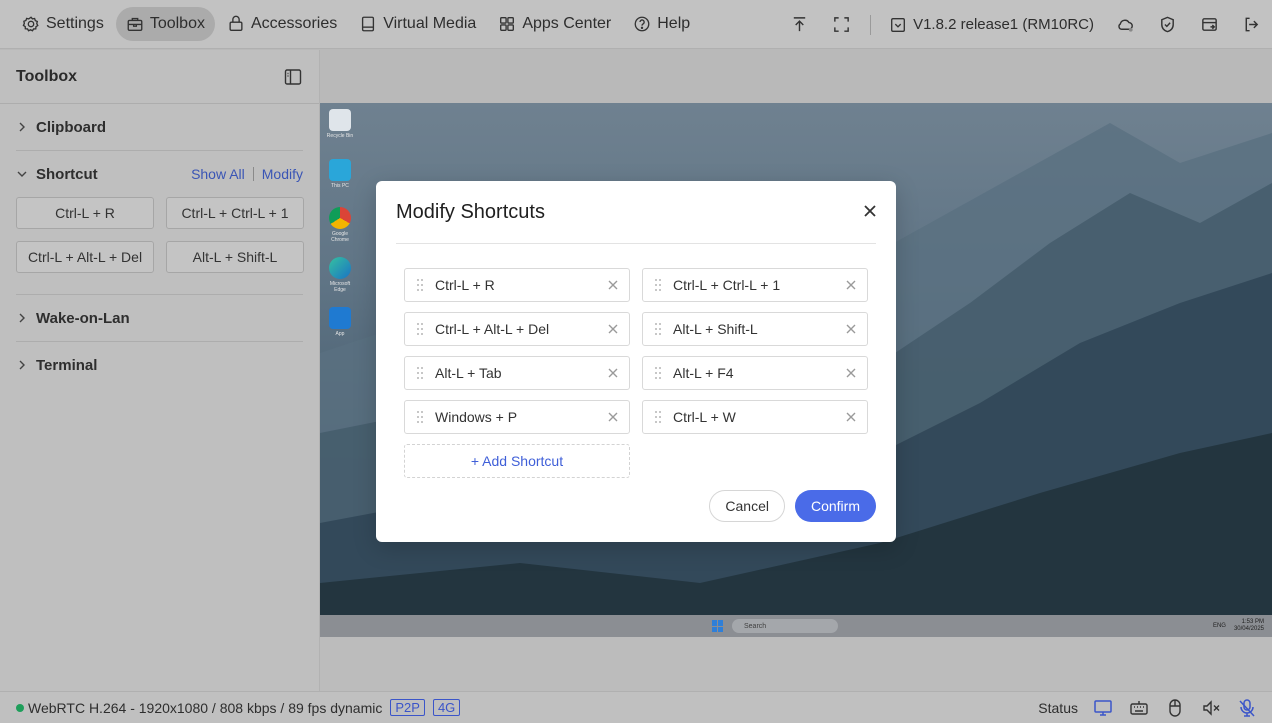  I want to click on close-icon, so click(870, 211).